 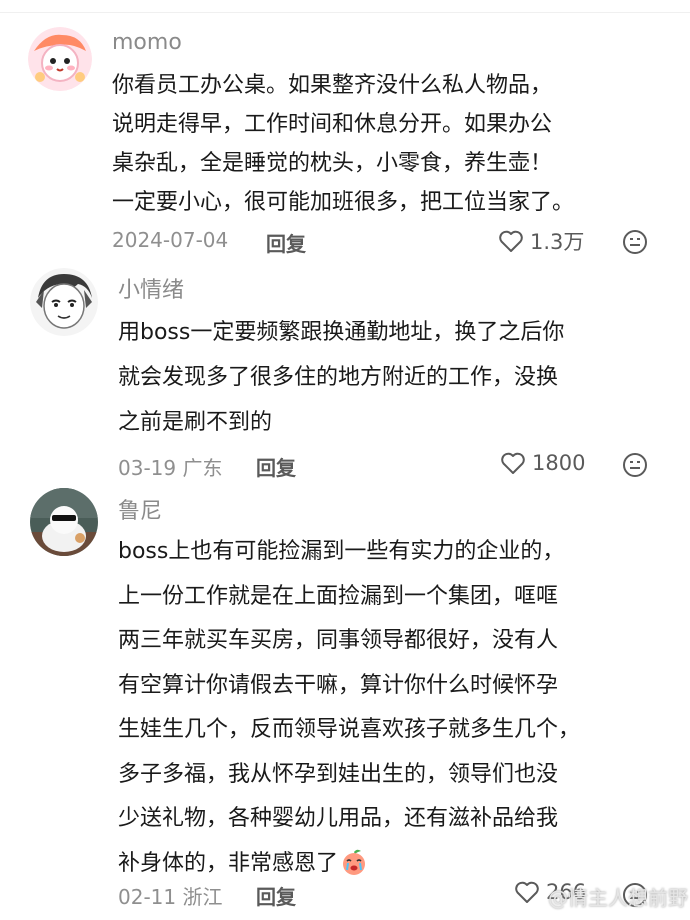 What do you see at coordinates (398, 864) in the screenshot?
I see `comment-line: 补身体的，非常感恩了` at bounding box center [398, 864].